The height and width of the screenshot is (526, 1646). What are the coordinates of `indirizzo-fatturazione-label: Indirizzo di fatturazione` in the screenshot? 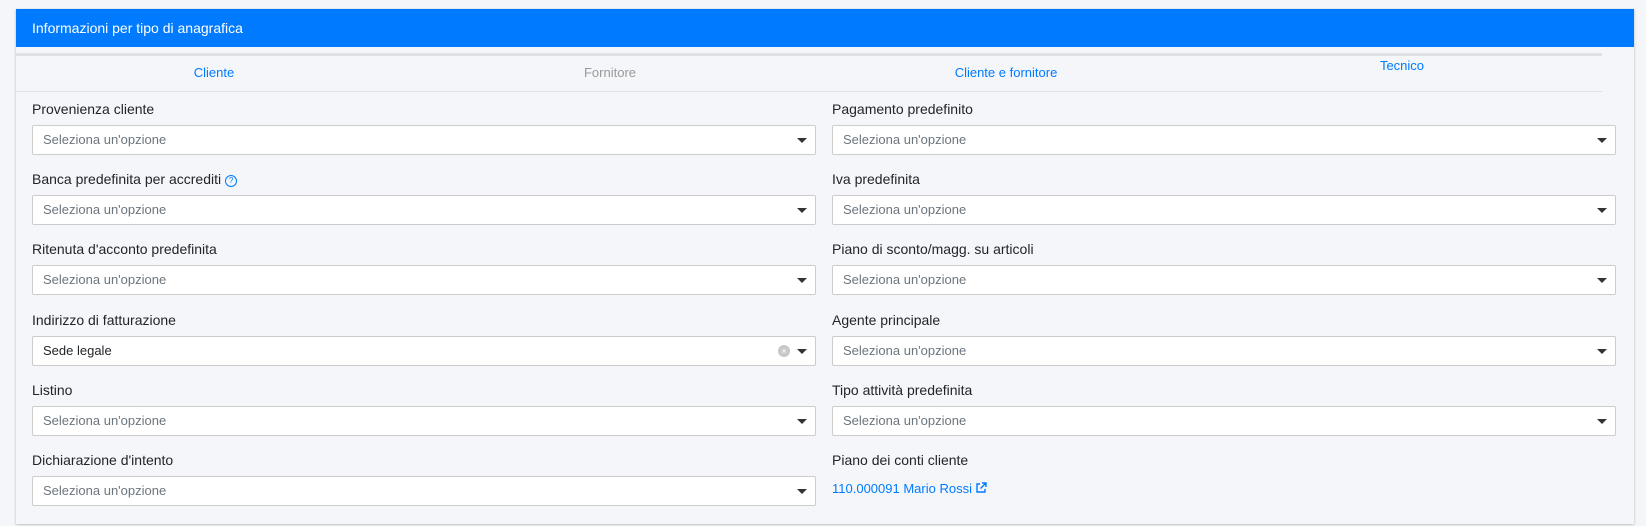 It's located at (104, 320).